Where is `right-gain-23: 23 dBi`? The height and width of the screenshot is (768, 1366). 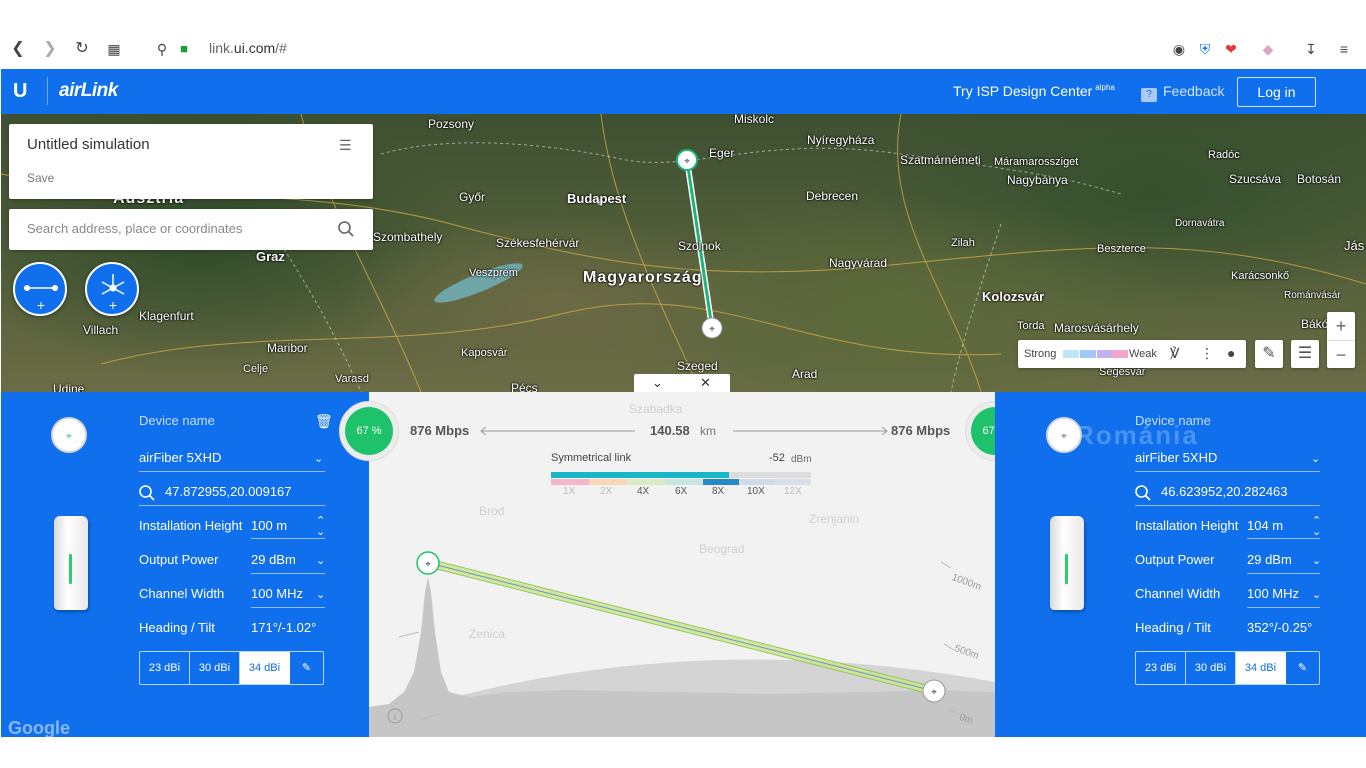 right-gain-23: 23 dBi is located at coordinates (1161, 668).